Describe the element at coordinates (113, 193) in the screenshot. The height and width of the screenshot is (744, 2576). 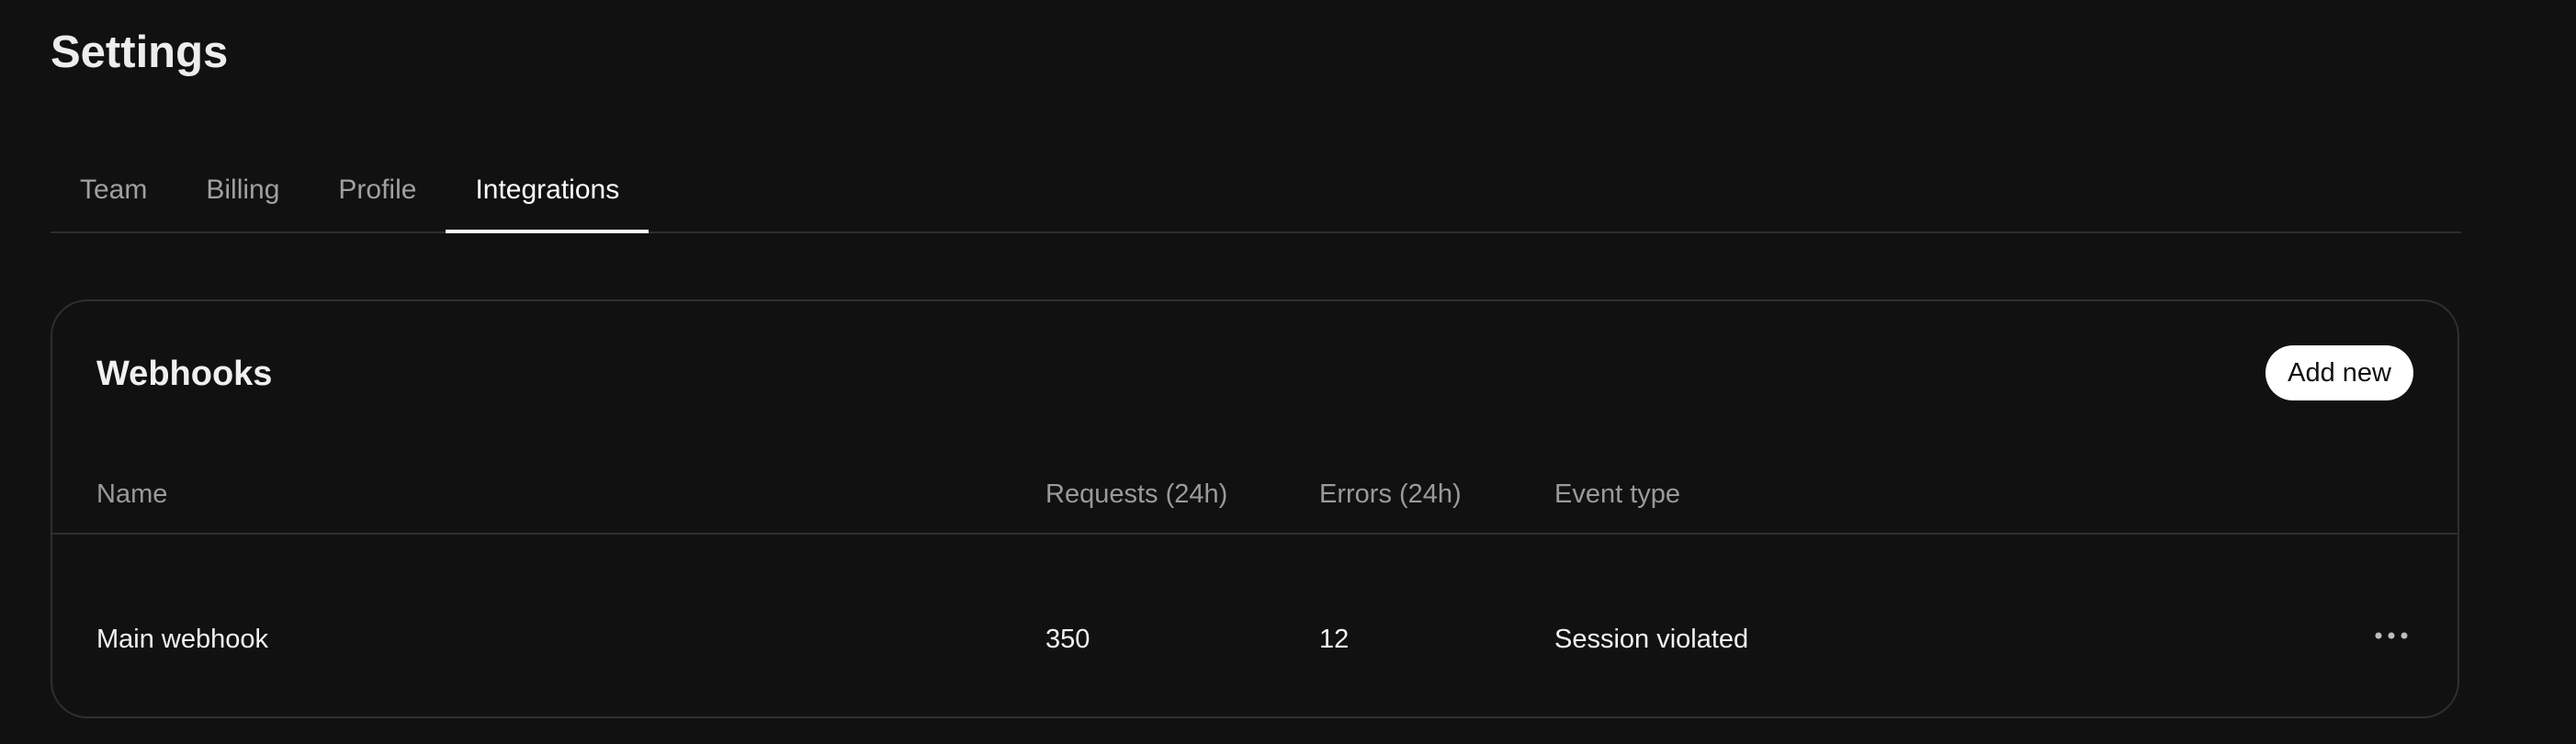
I see `tab-team: Team` at that location.